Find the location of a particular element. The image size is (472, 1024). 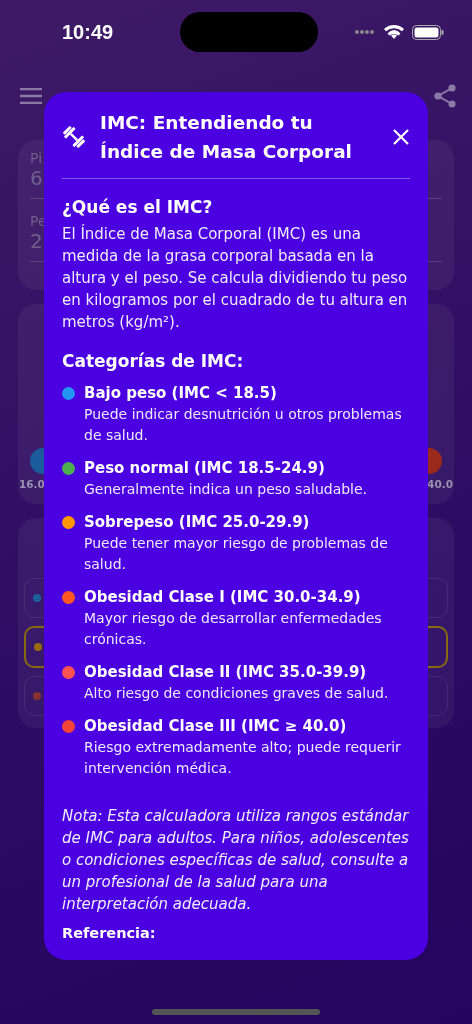

dumbbell-icon is located at coordinates (74, 137).